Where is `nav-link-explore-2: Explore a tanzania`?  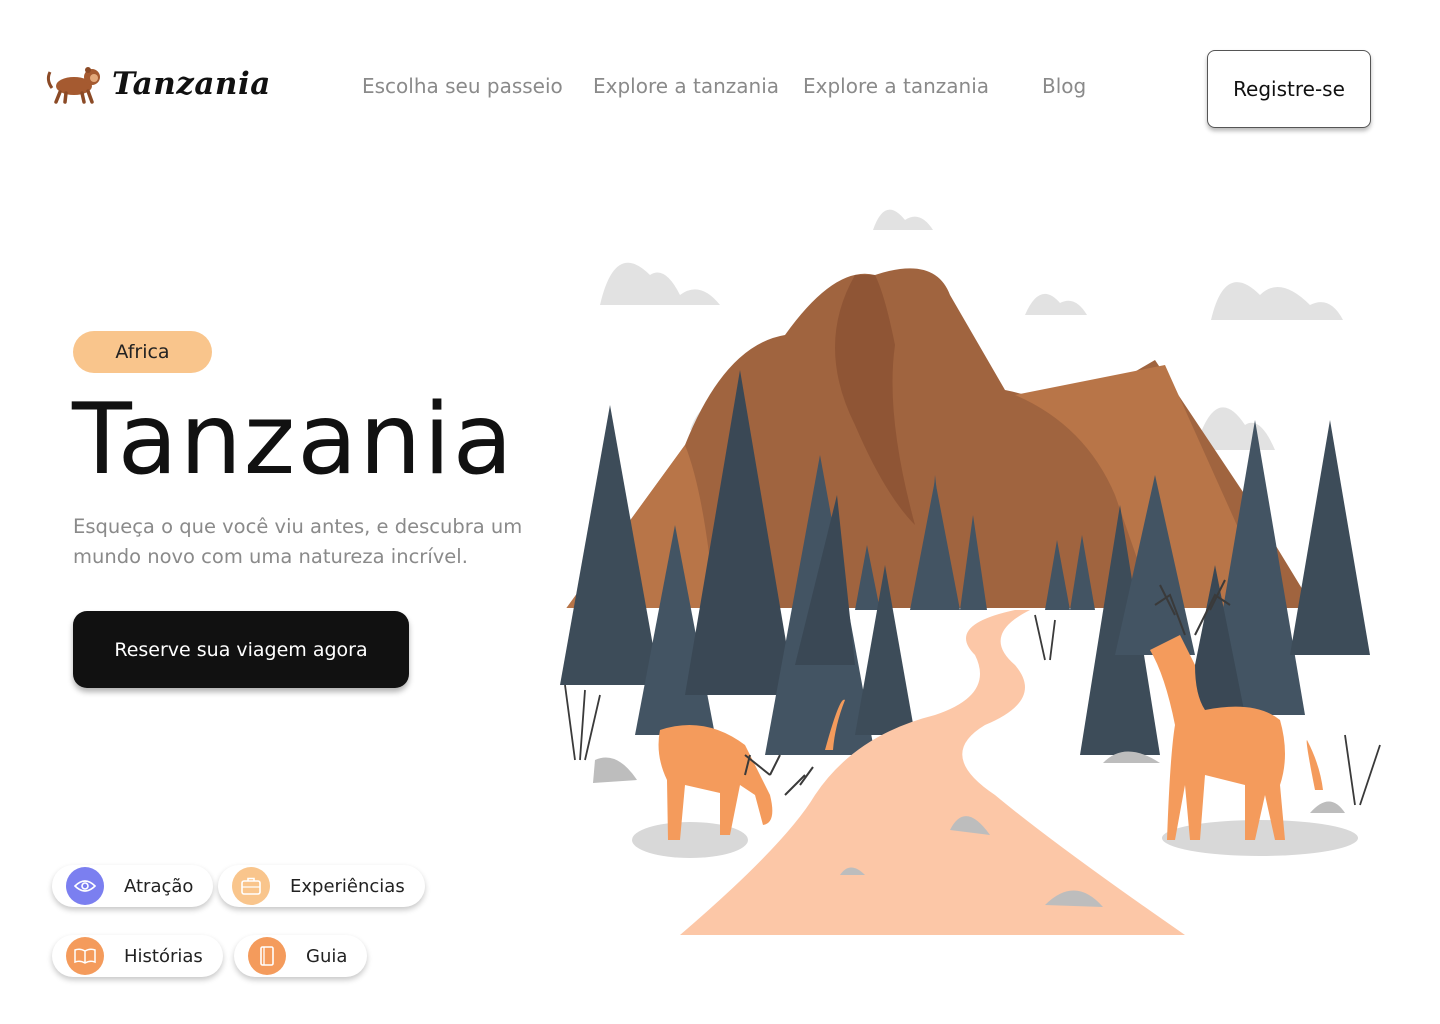 nav-link-explore-2: Explore a tanzania is located at coordinates (896, 86).